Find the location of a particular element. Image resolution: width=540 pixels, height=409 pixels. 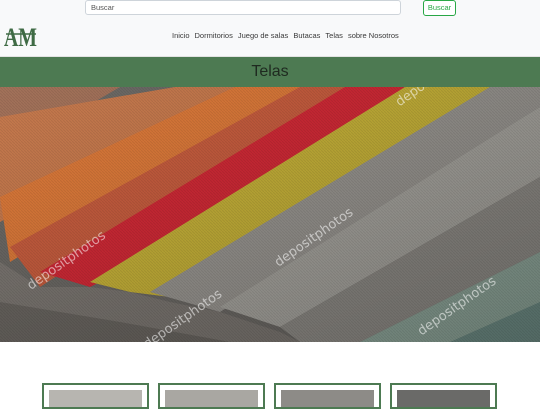

nav-item-inicio: Inicio is located at coordinates (181, 35).